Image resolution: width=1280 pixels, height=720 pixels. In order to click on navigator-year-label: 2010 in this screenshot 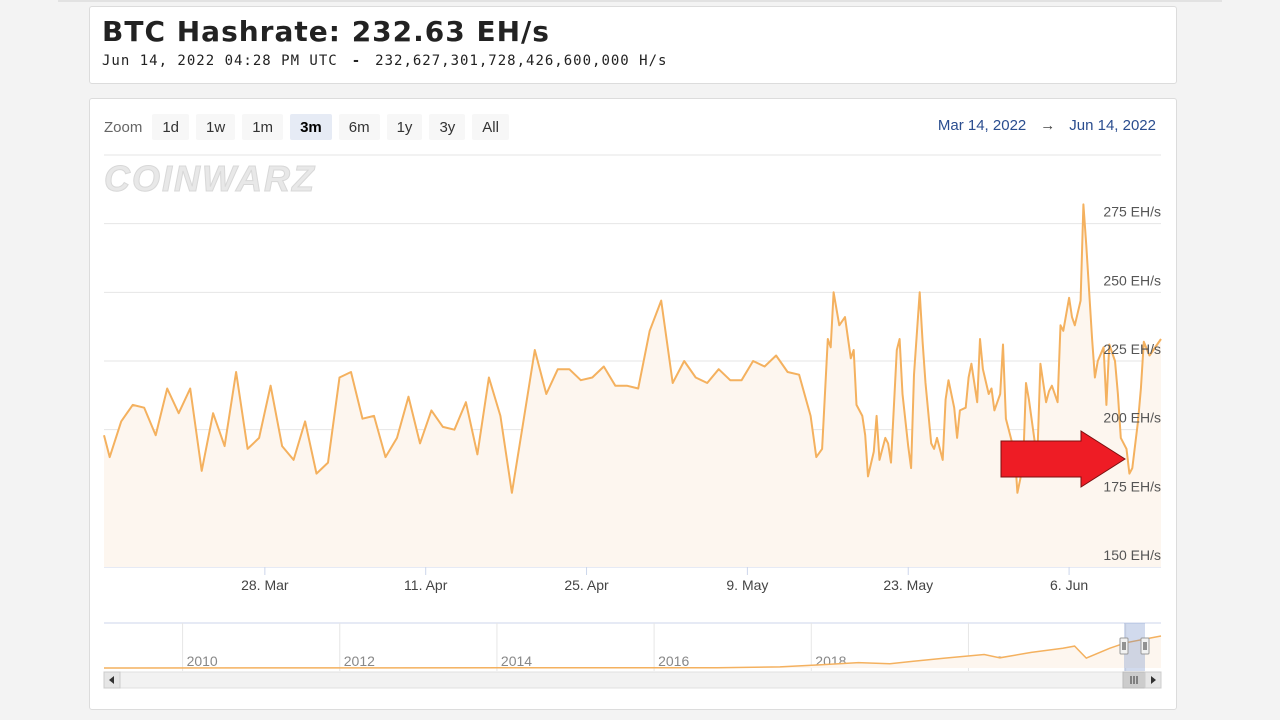, I will do `click(202, 661)`.